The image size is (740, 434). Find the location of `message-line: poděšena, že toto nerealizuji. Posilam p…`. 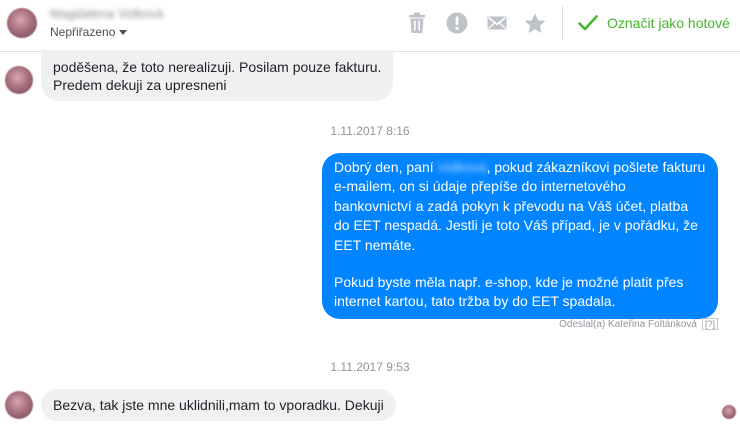

message-line: poděšena, že toto nerealizuji. Posilam p… is located at coordinates (217, 67).